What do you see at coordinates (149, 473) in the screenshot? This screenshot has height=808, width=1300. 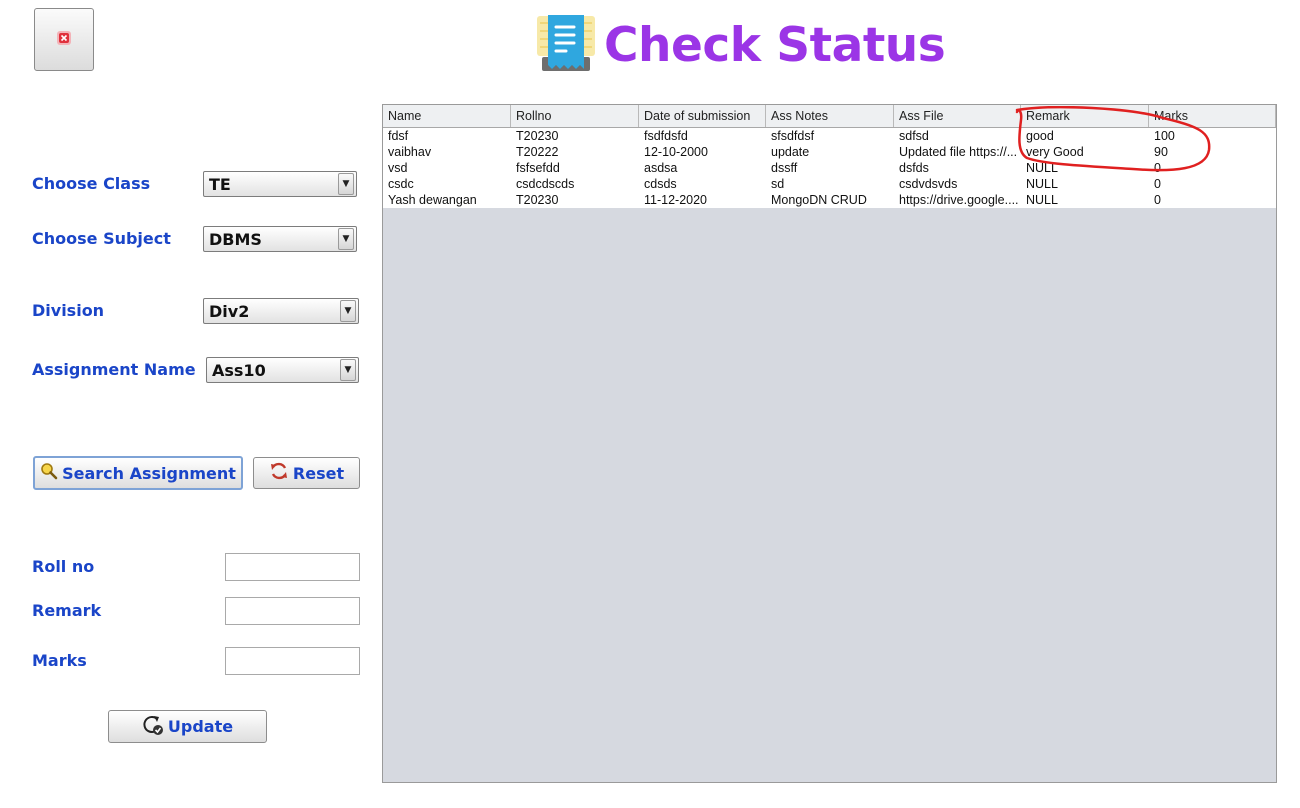 I see `search-assignment-label: Search Assignment` at bounding box center [149, 473].